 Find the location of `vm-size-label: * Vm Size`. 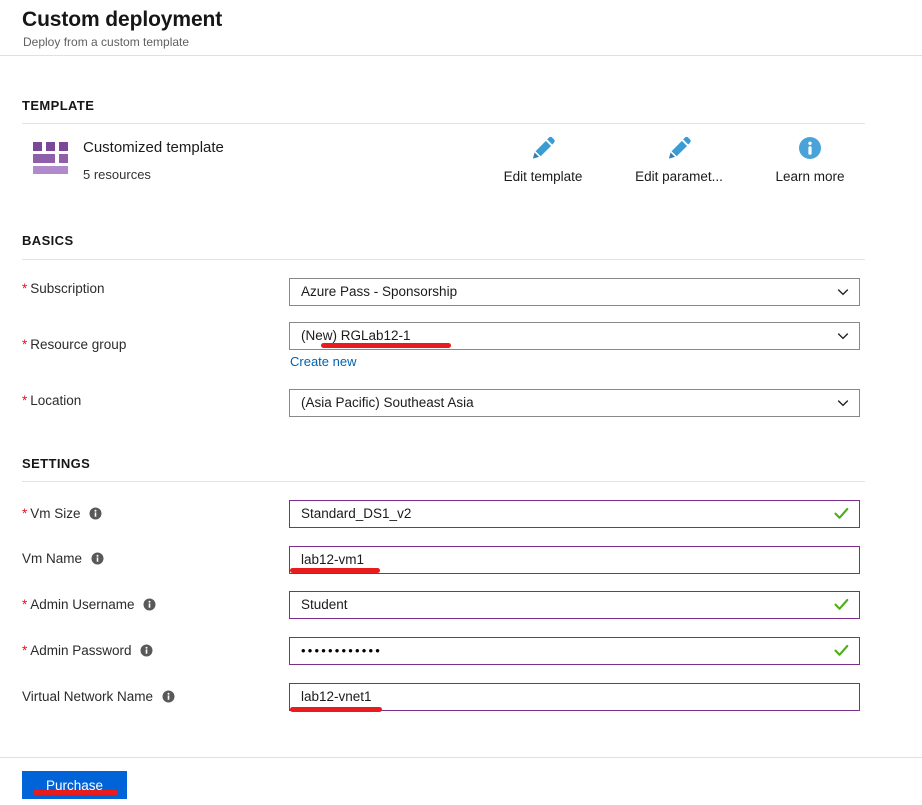

vm-size-label: * Vm Size is located at coordinates (62, 514).